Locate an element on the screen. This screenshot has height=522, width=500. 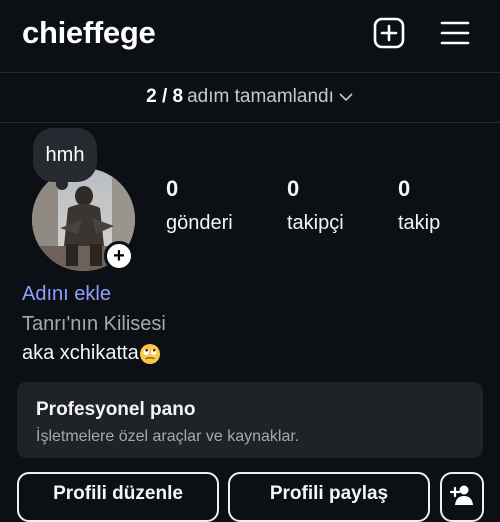
stat-posts: 0 gönderi is located at coordinates (199, 205).